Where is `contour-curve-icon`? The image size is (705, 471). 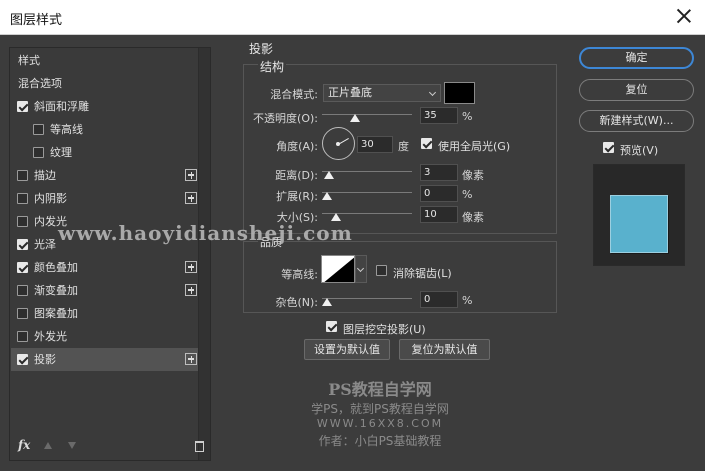
contour-curve-icon is located at coordinates (339, 269).